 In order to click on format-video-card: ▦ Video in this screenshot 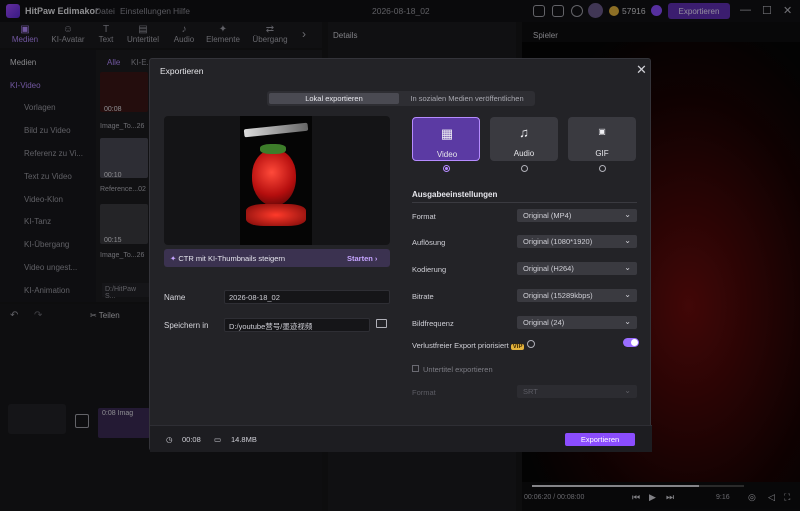, I will do `click(446, 139)`.